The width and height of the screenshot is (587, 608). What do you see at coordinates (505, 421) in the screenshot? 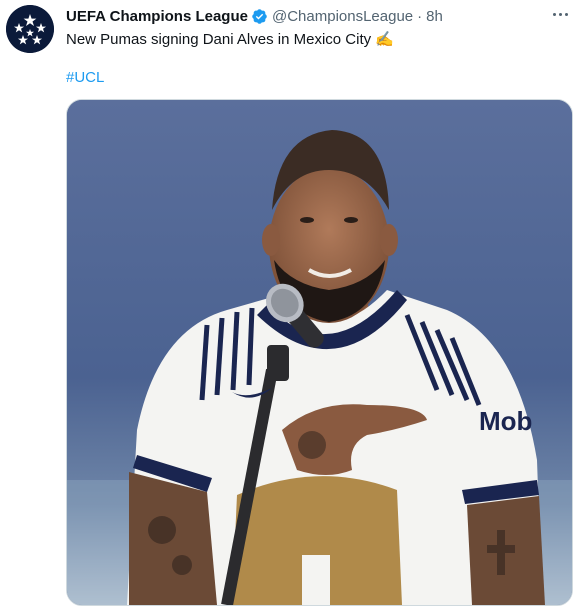
I see `jersey-sponsor-text: Mob` at bounding box center [505, 421].